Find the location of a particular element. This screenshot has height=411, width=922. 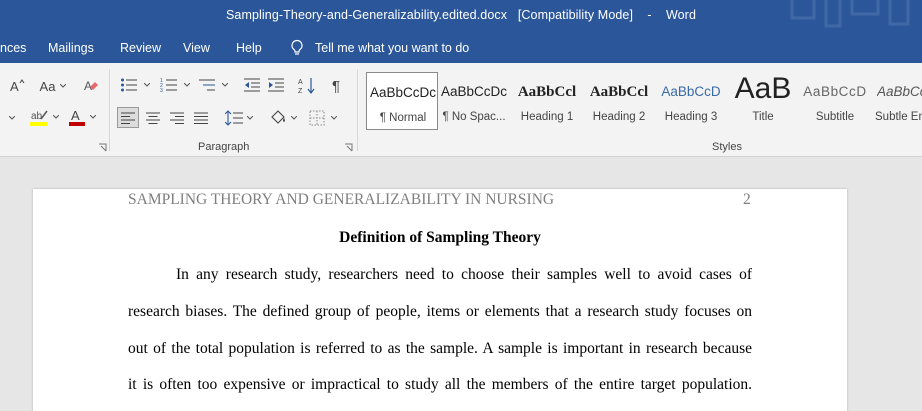

increase-indent-icon is located at coordinates (276, 85).